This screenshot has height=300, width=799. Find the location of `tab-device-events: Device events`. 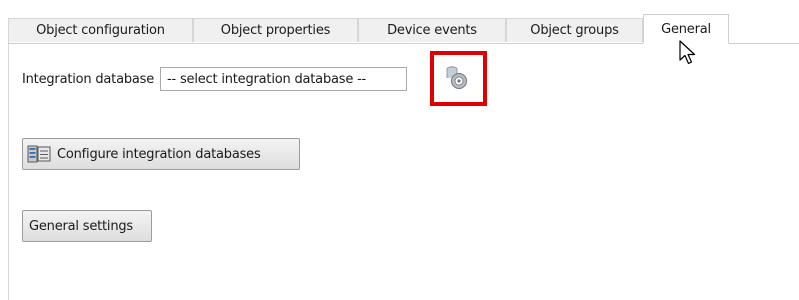

tab-device-events: Device events is located at coordinates (432, 30).